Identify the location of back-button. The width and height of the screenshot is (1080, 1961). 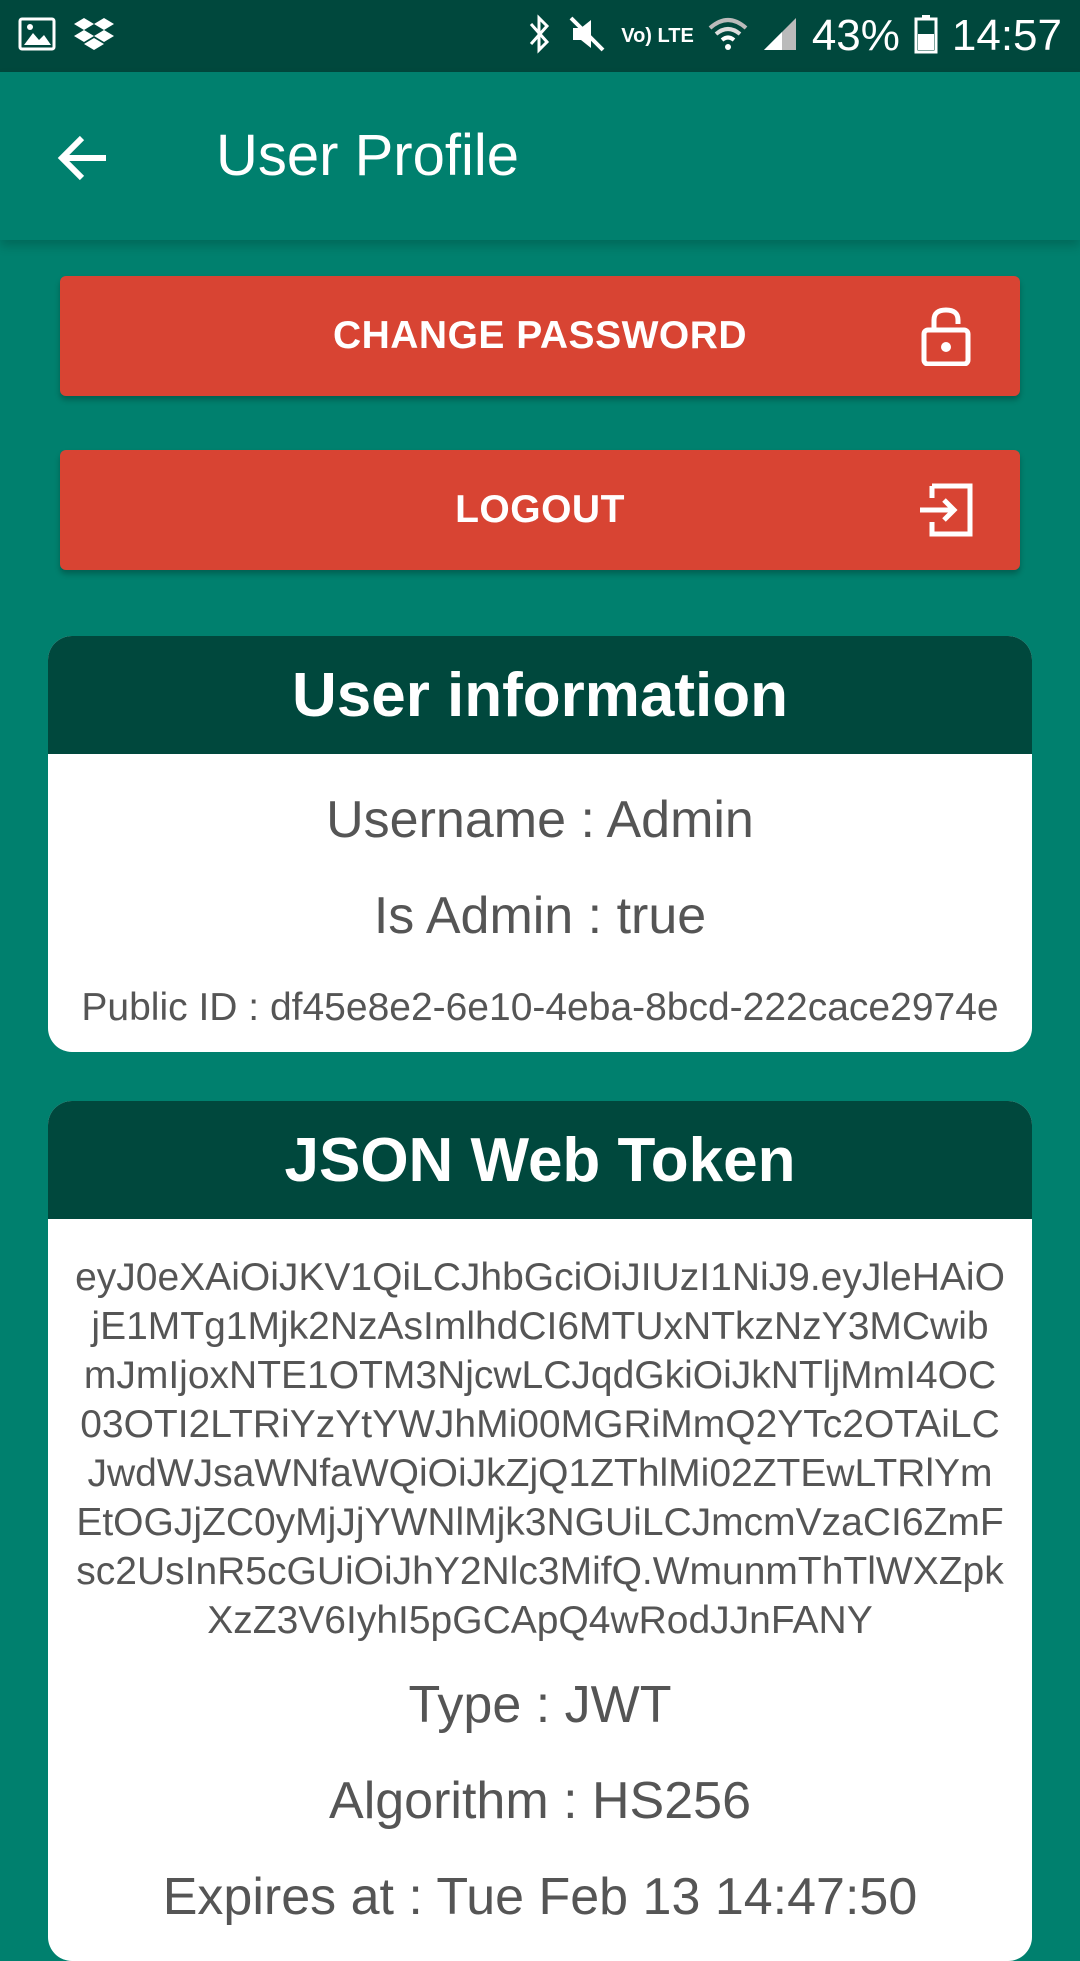
(84, 158).